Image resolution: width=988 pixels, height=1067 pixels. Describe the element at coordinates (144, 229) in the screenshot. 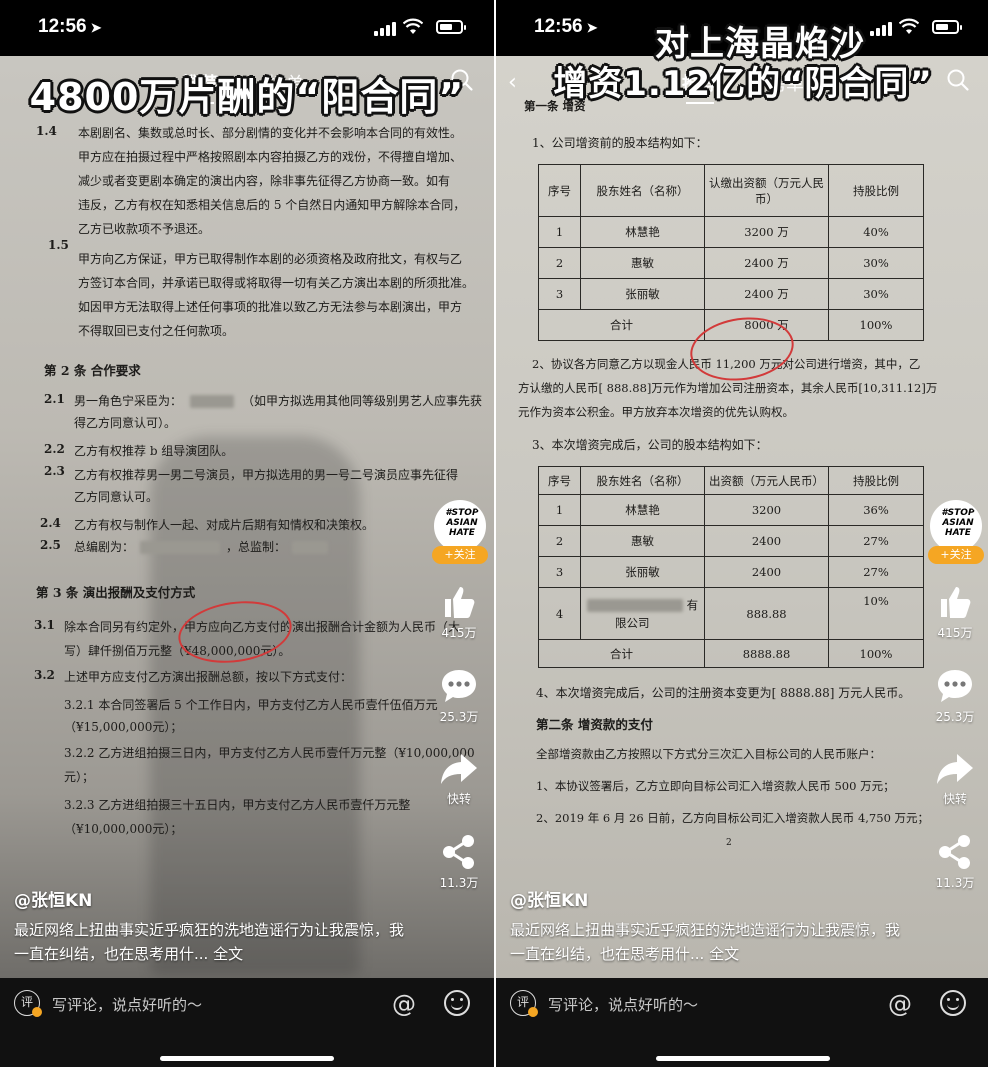

I see `doc-line: 乙方已收款项不予退还。` at that location.